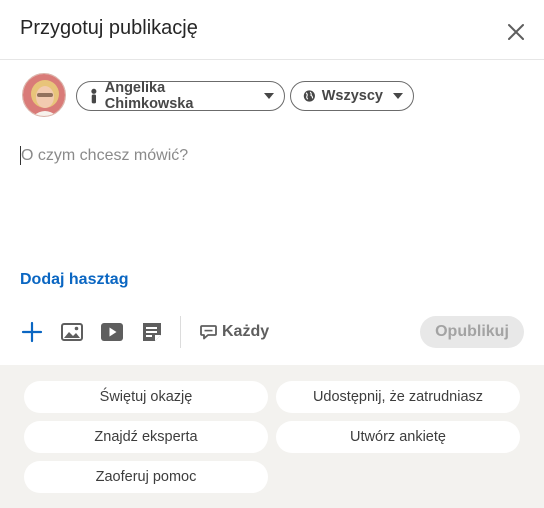  I want to click on avatar-photo, so click(44, 95).